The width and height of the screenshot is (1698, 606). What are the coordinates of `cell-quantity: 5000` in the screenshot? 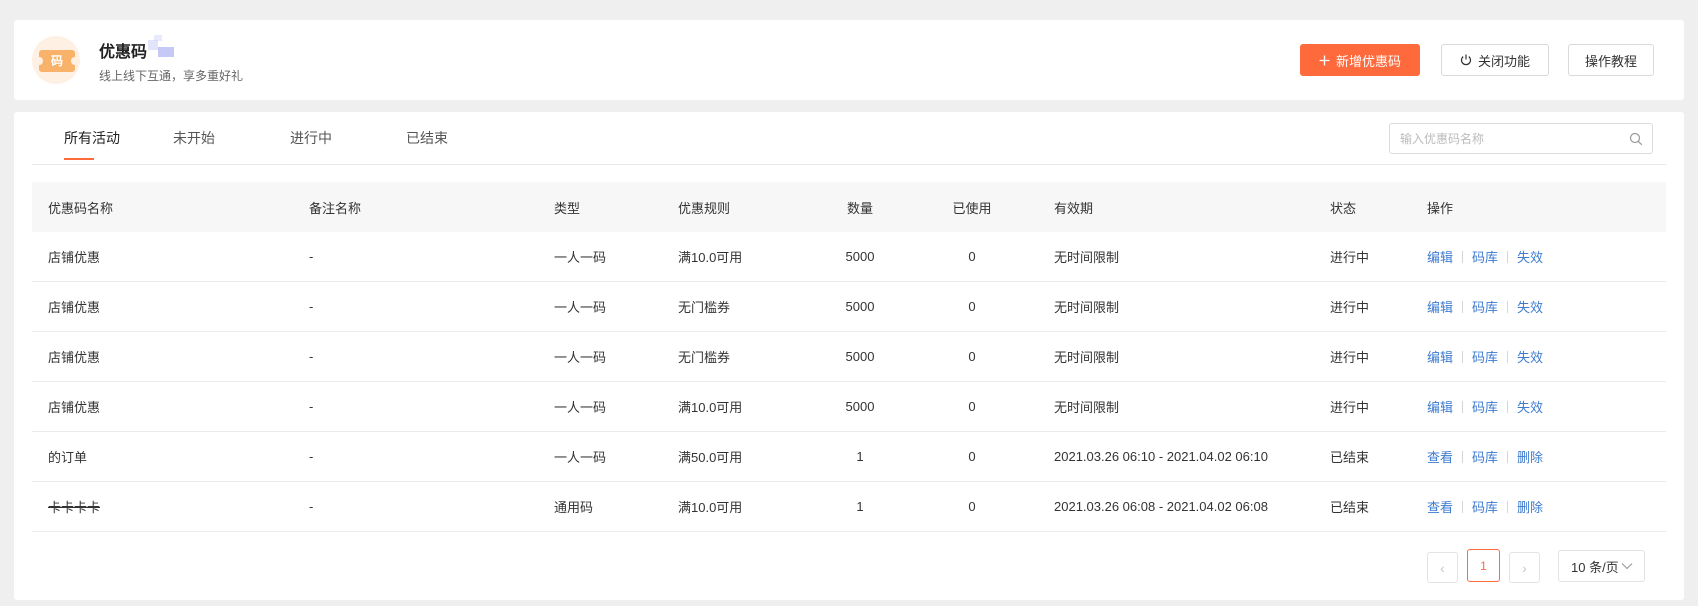 It's located at (860, 256).